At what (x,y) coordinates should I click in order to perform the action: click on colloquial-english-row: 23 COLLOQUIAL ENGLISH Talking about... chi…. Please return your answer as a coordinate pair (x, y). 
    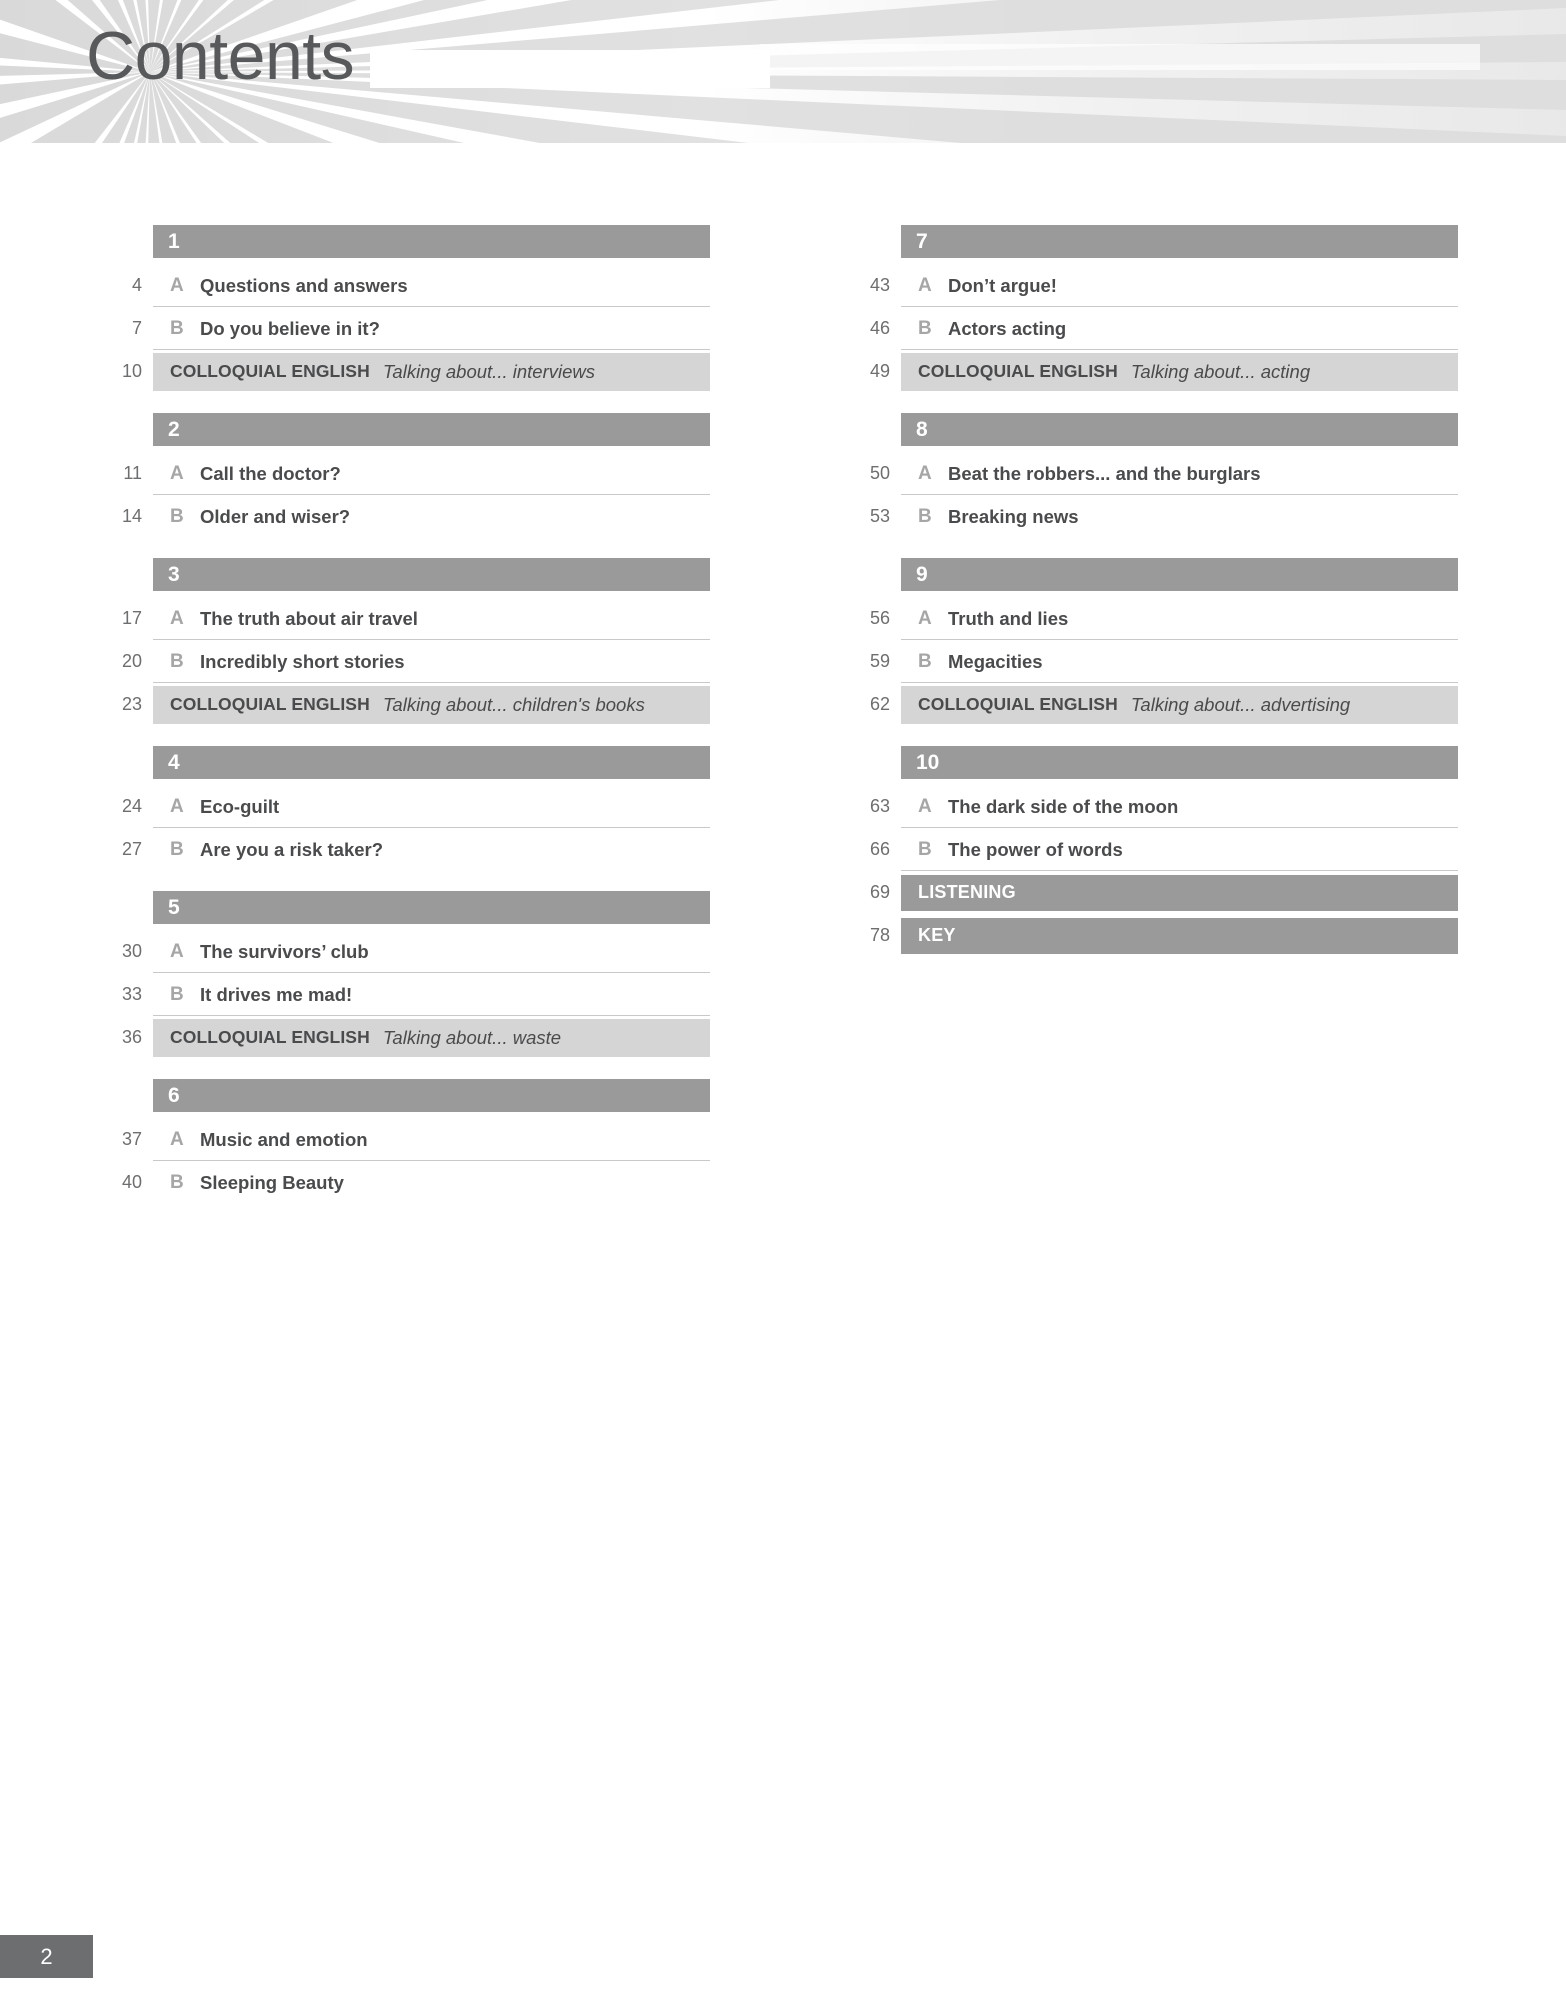
    Looking at the image, I should click on (405, 704).